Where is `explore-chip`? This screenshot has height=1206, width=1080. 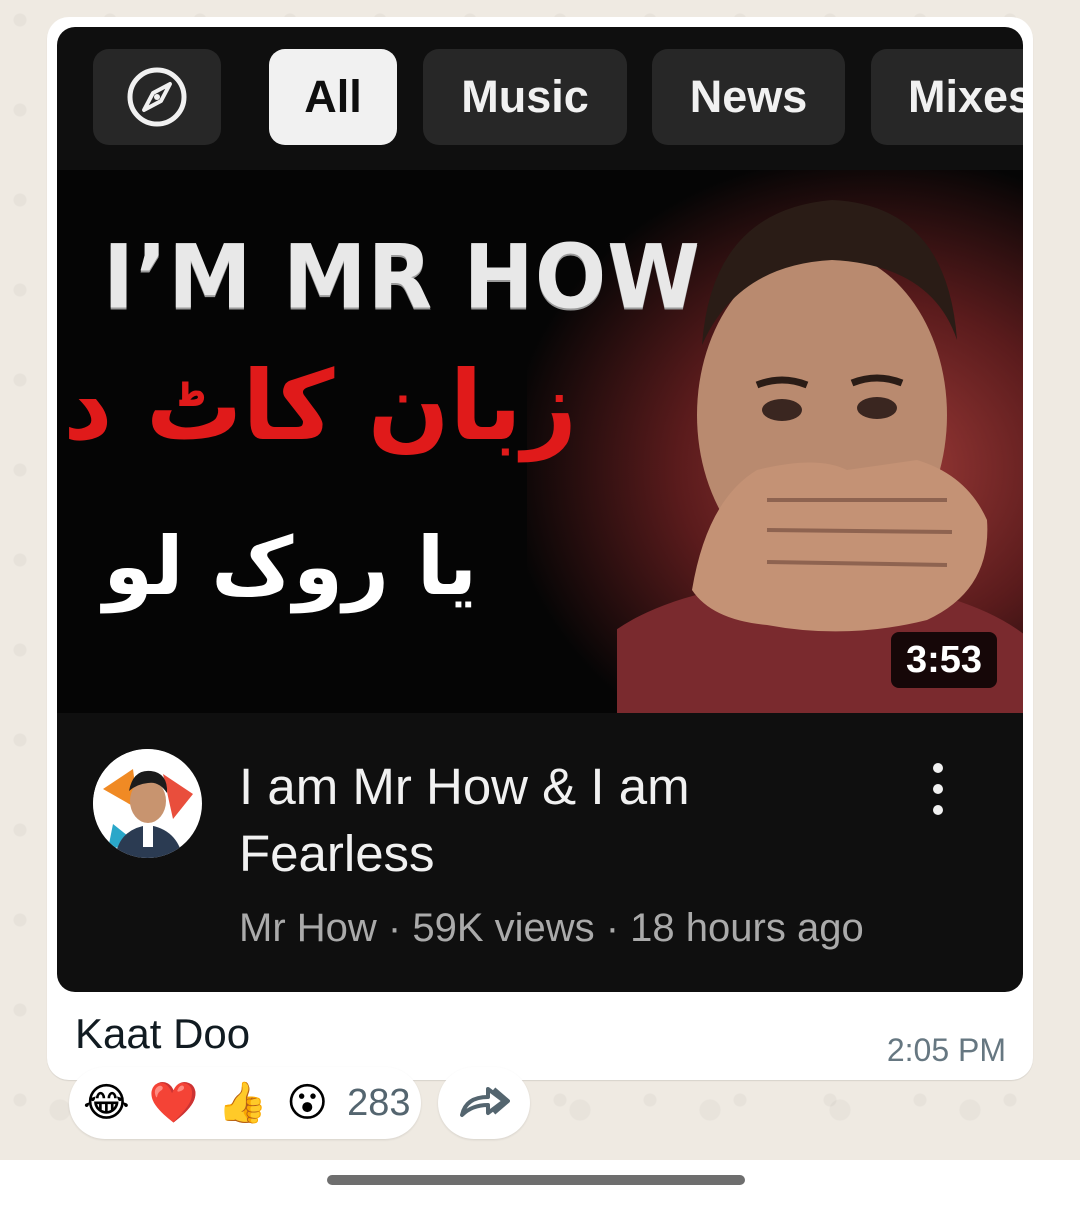
explore-chip is located at coordinates (157, 97).